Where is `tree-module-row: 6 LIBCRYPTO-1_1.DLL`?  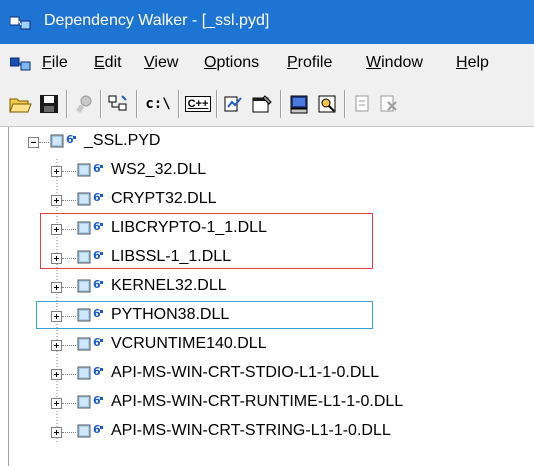 tree-module-row: 6 LIBCRYPTO-1_1.DLL is located at coordinates (267, 229).